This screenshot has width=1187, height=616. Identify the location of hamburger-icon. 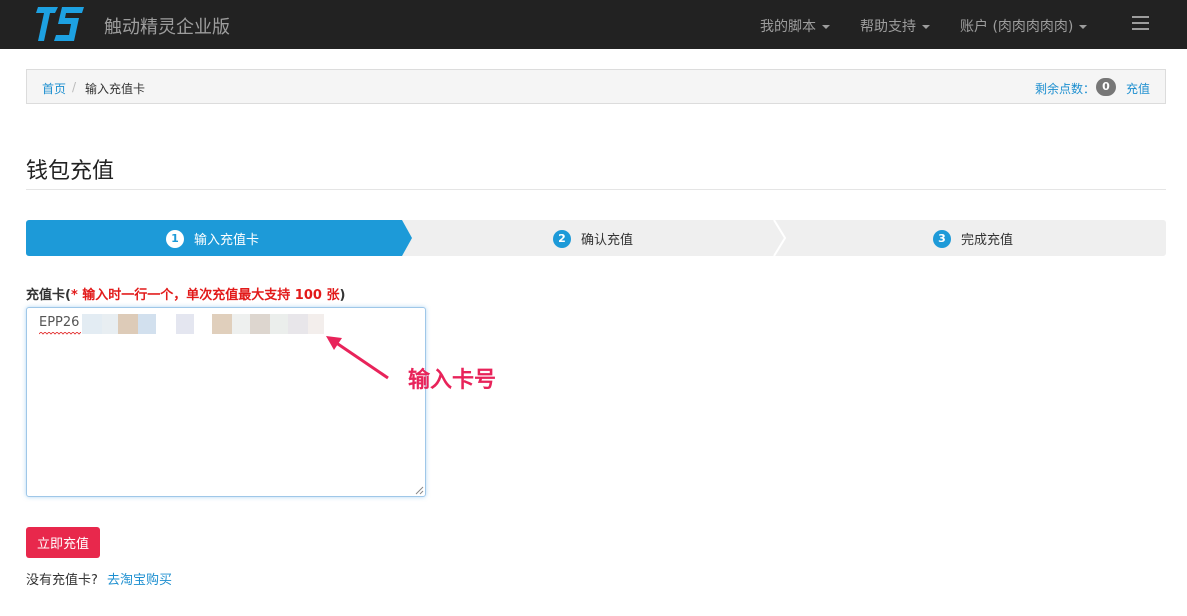
(1141, 23).